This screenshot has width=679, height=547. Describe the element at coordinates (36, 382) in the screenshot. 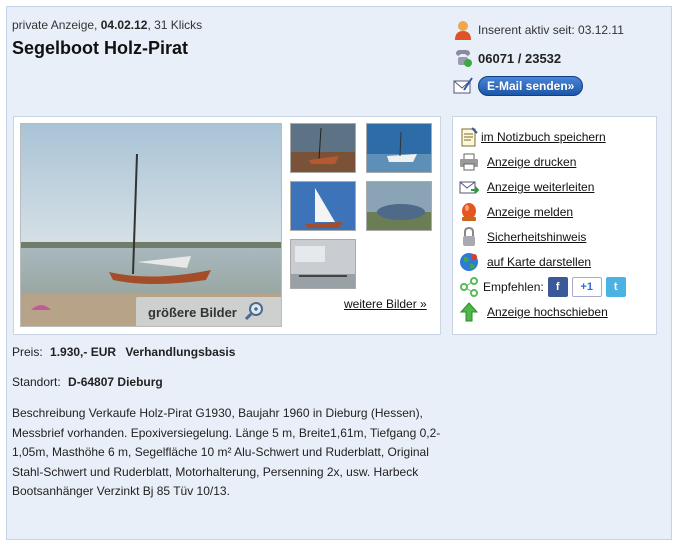

I see `location-label: Standort:` at that location.